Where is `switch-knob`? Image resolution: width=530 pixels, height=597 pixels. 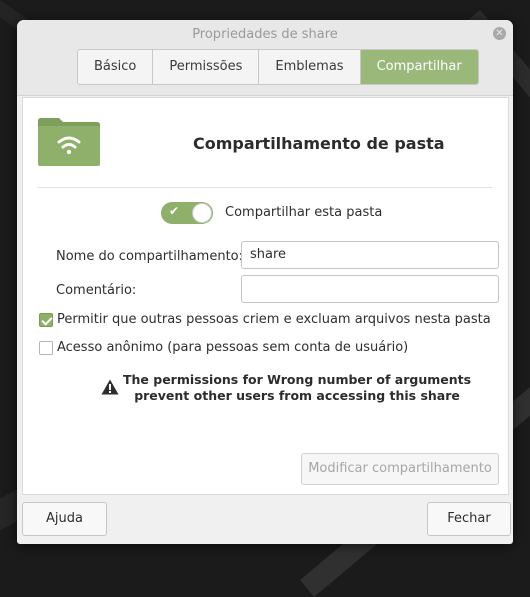 switch-knob is located at coordinates (202, 213).